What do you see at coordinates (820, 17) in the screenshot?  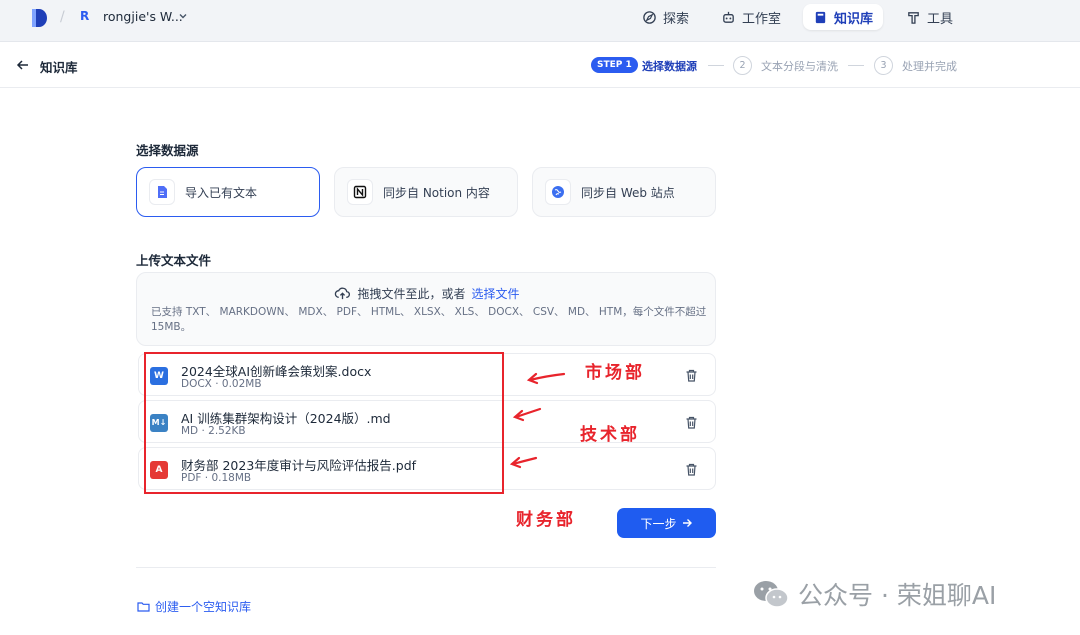 I see `book-icon` at bounding box center [820, 17].